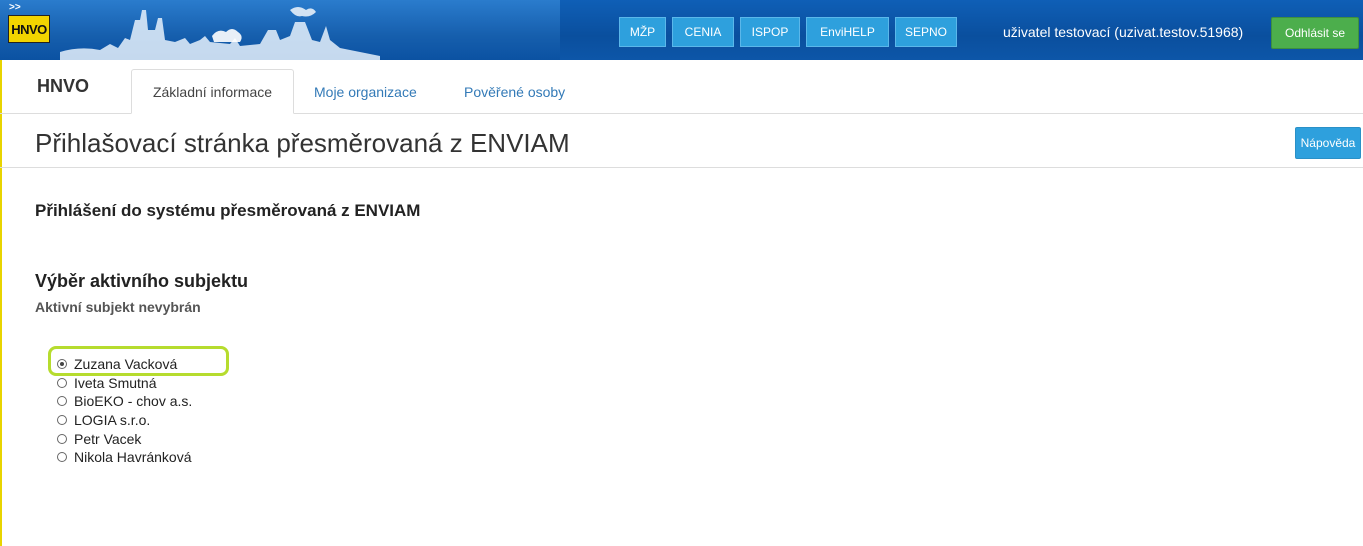  What do you see at coordinates (63, 86) in the screenshot?
I see `nav-brand: HNVO` at bounding box center [63, 86].